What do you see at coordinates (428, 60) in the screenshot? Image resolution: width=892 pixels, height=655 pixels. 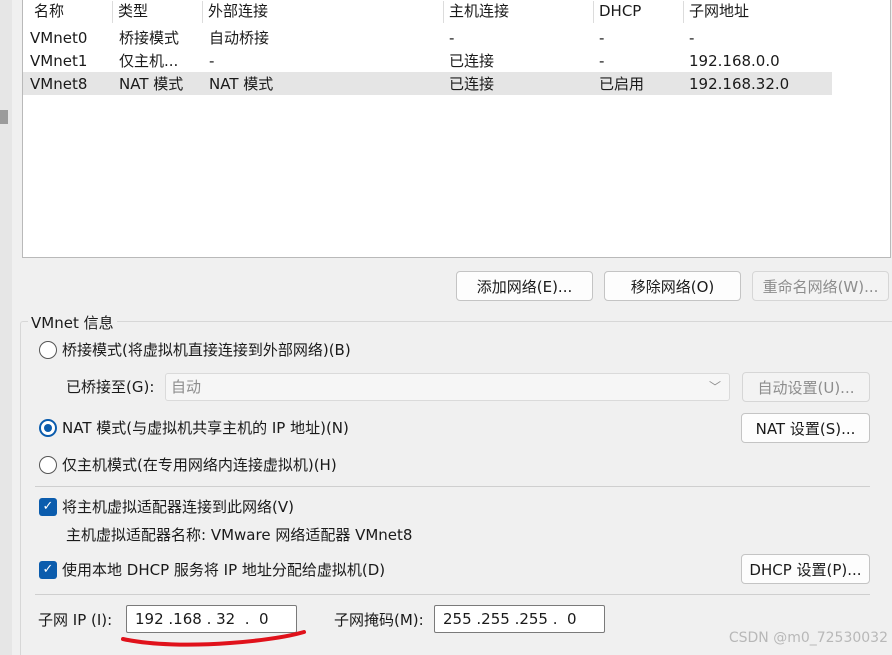 I see `table-row: VMnet1 仅主机... - 已连接 - 192.168.0.0` at bounding box center [428, 60].